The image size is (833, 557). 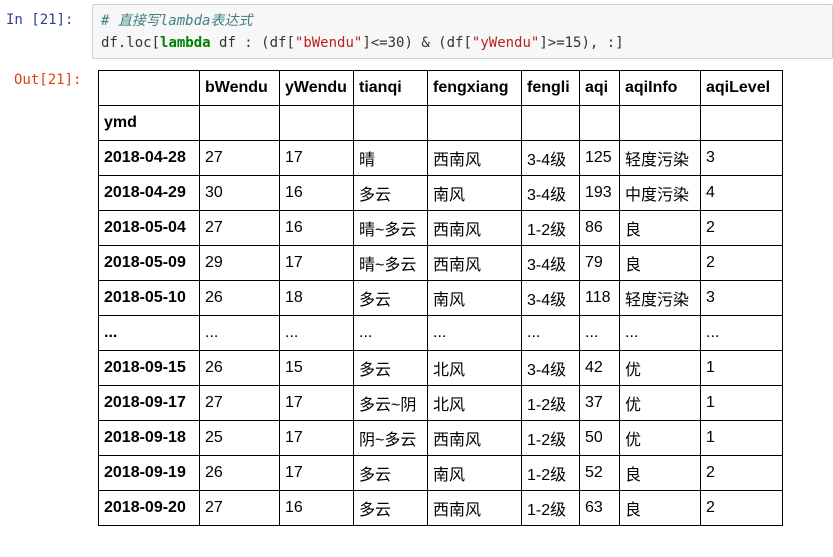 I want to click on code-token: ]>=15), :], so click(x=581, y=43).